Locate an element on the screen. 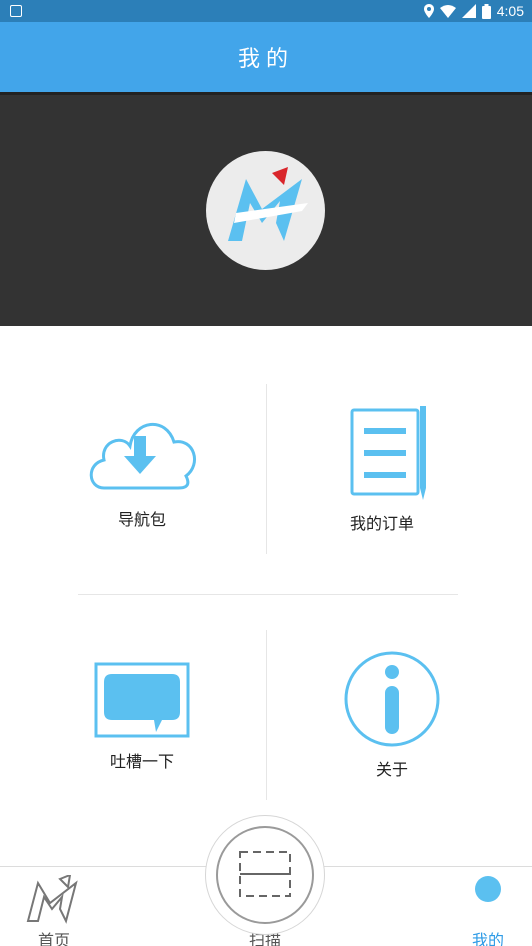 The width and height of the screenshot is (532, 946). avatar is located at coordinates (265, 210).